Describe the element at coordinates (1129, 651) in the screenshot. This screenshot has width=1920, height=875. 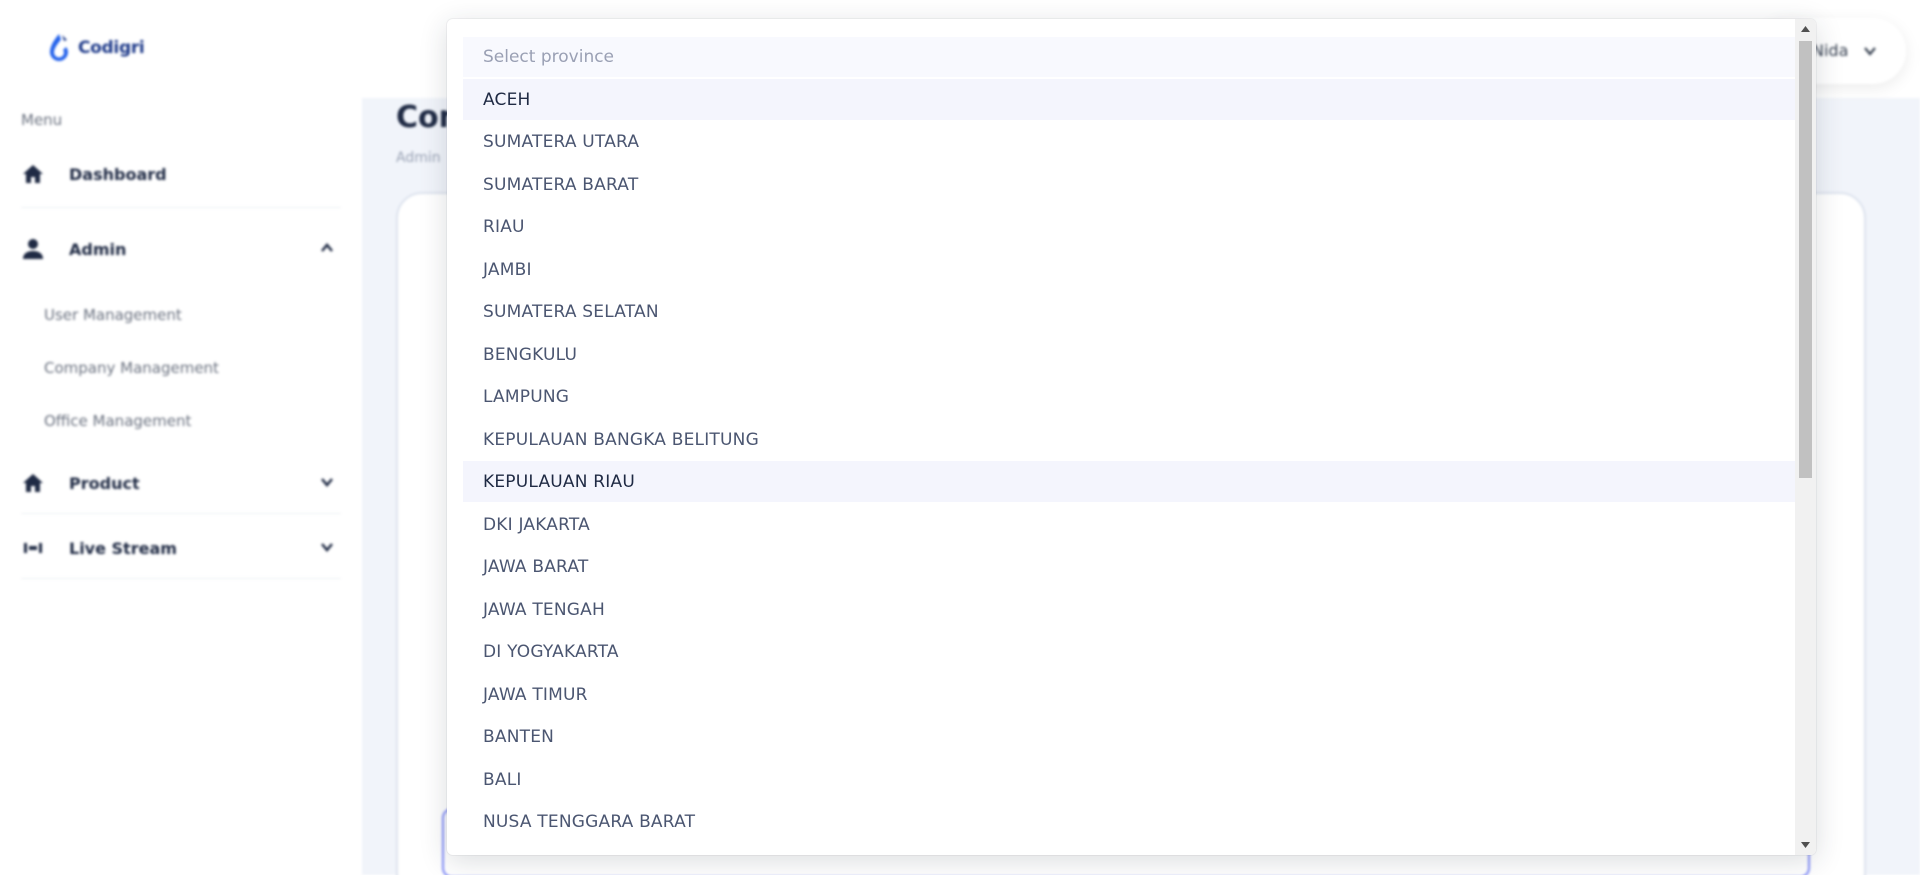
I see `province-option: DI YOGYAKARTA` at that location.